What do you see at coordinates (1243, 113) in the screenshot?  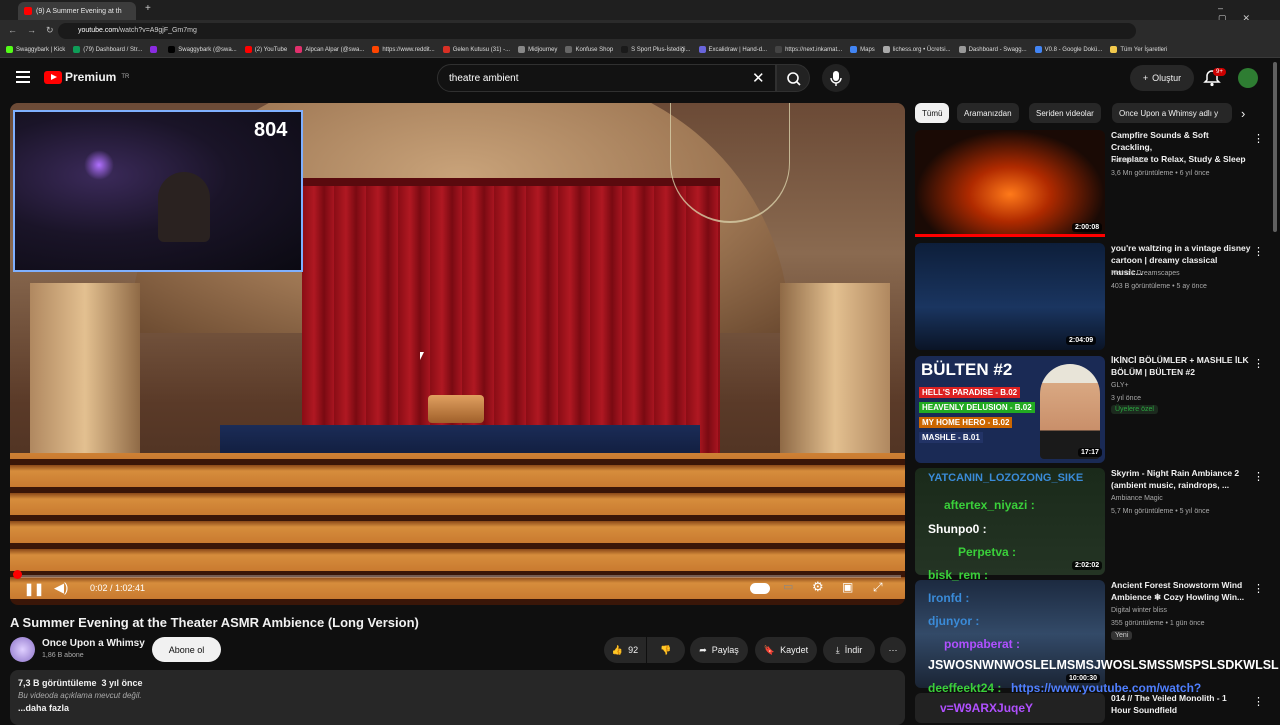 I see `chevron-right-icon: ›` at bounding box center [1243, 113].